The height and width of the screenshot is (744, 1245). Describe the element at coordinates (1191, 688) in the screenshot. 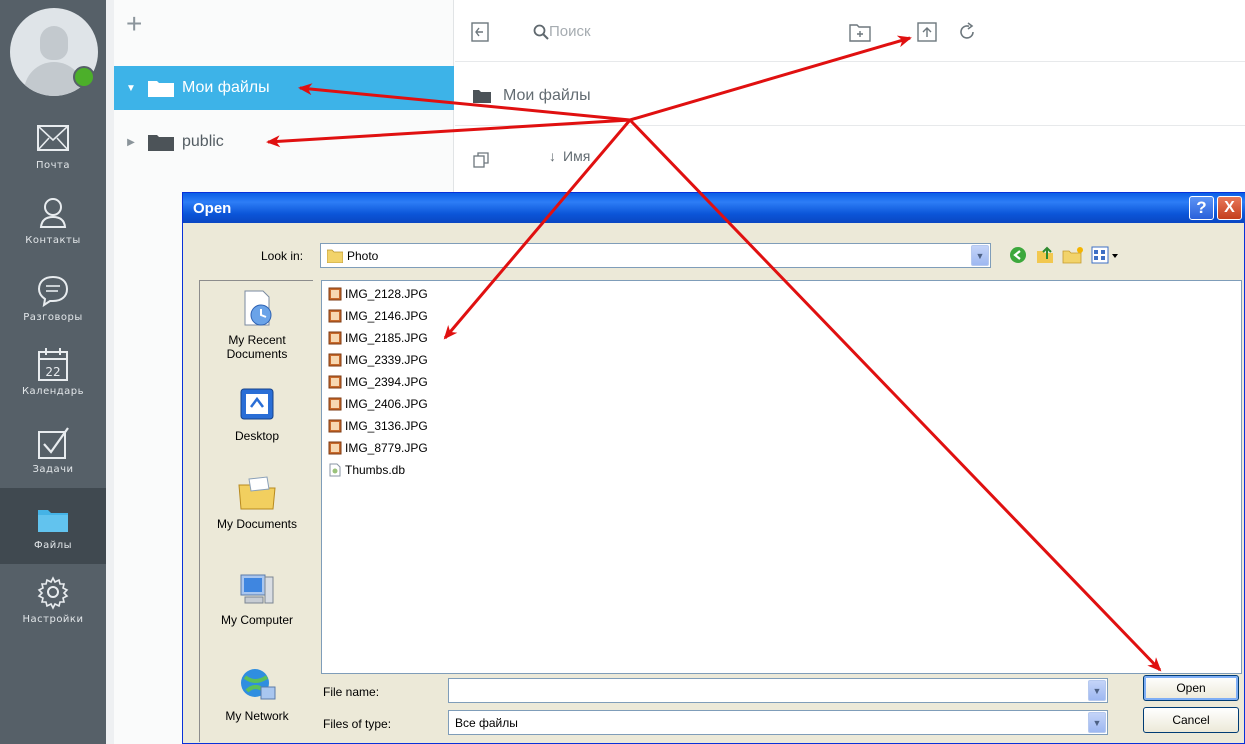

I see `open-button: Open` at that location.